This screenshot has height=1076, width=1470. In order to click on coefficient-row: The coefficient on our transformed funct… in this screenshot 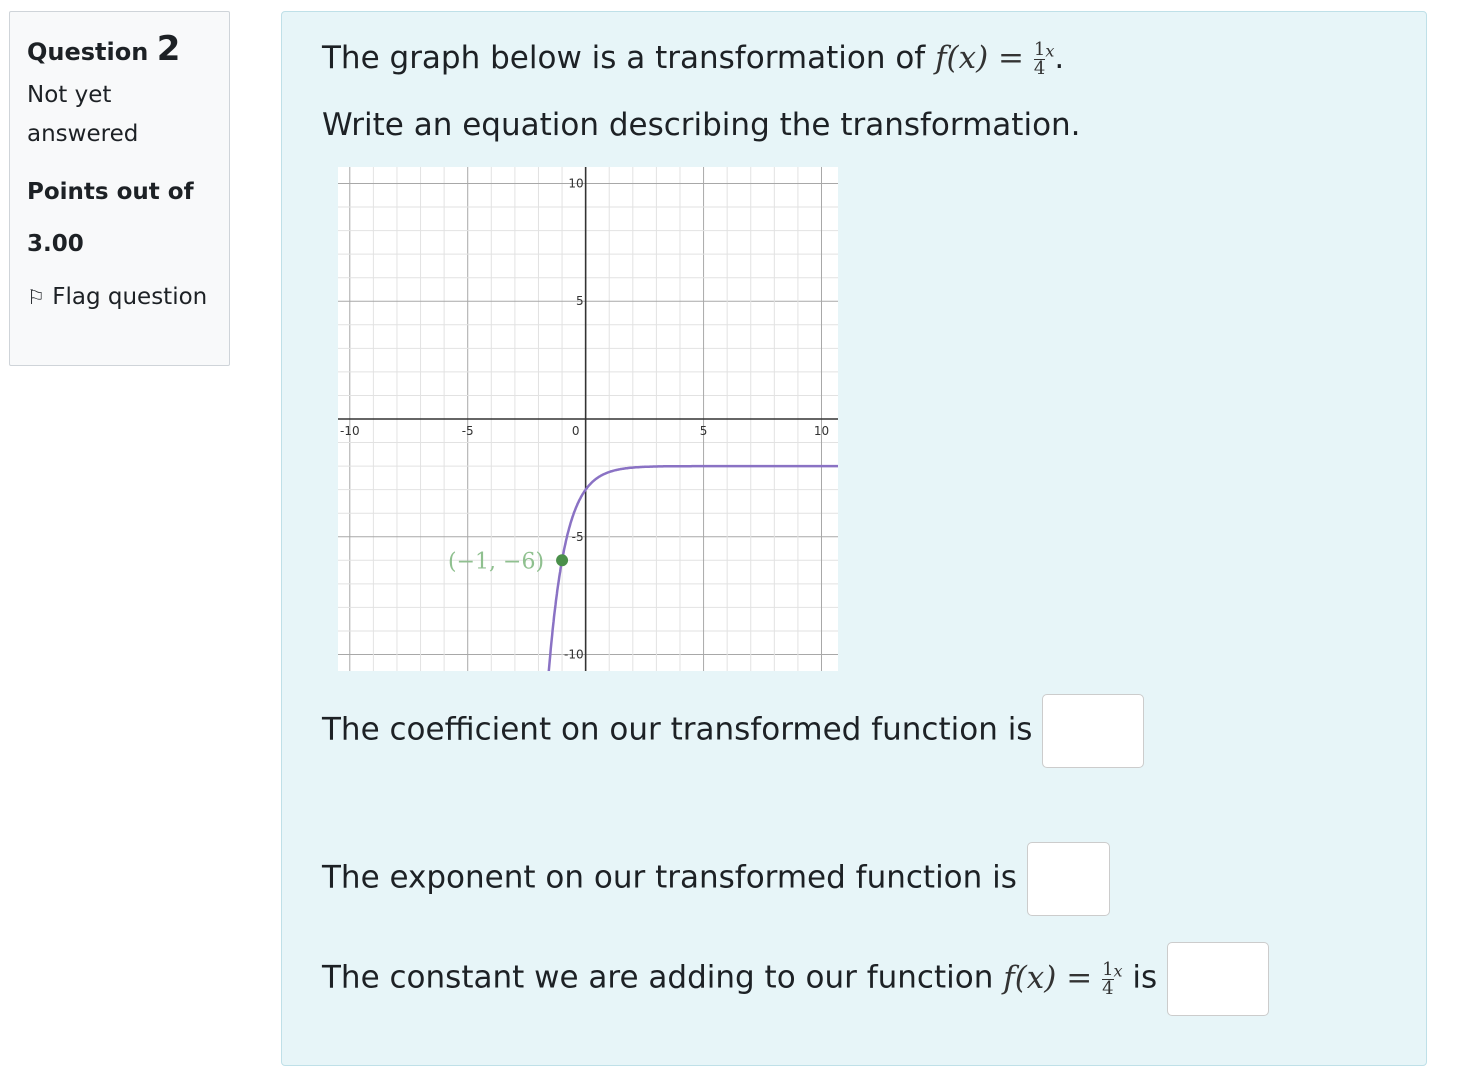, I will do `click(733, 731)`.